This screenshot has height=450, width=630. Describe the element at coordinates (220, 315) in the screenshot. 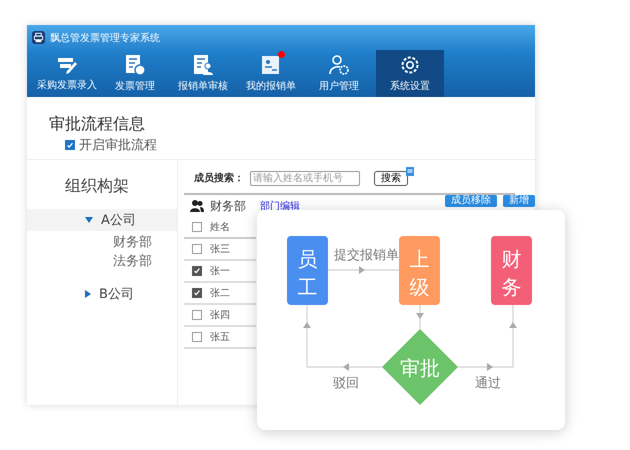

I see `table-cell-text: 张四` at that location.